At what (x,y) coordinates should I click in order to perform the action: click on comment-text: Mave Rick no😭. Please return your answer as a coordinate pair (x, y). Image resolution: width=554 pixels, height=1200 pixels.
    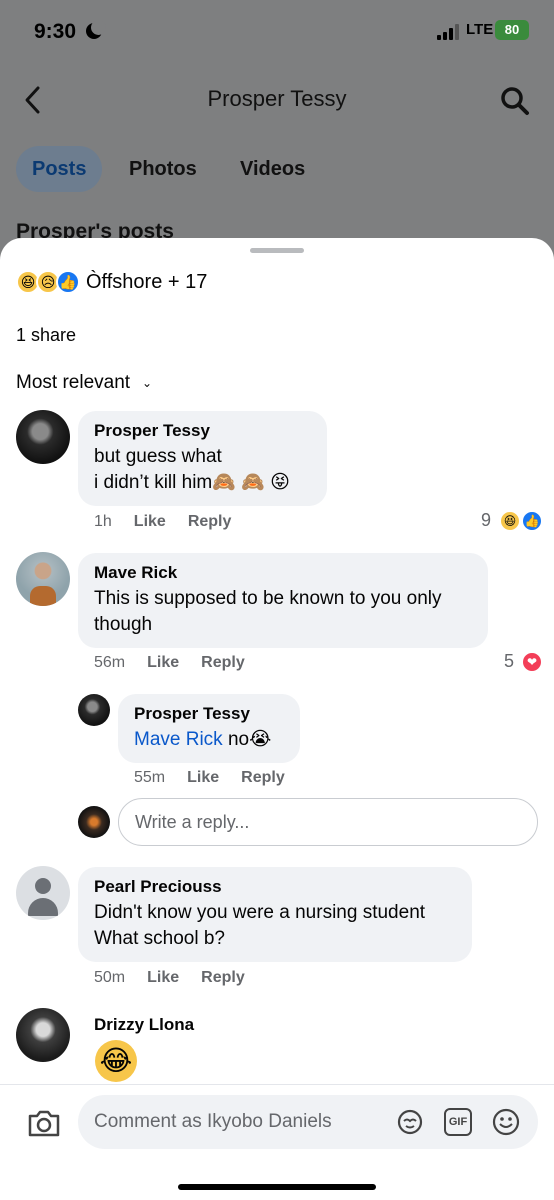
    Looking at the image, I should click on (209, 740).